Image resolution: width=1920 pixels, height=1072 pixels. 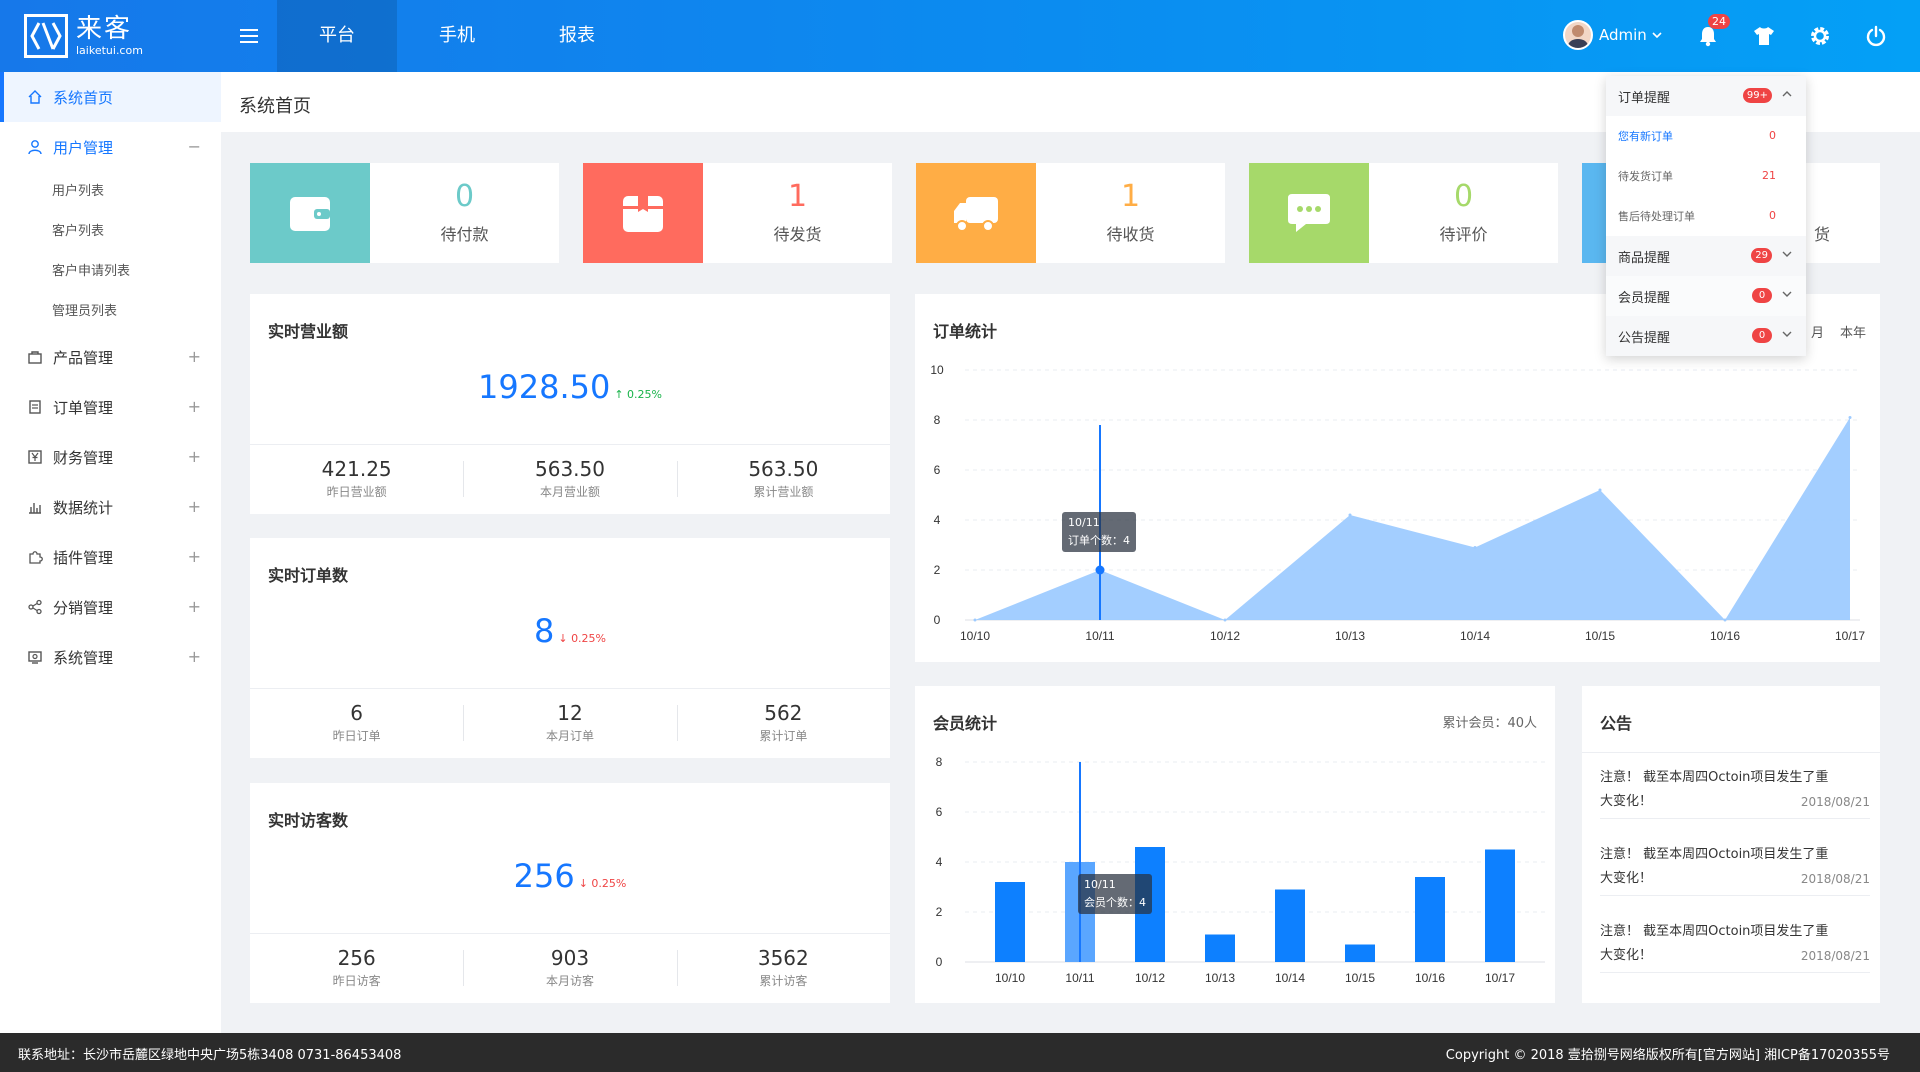 I want to click on submenu-admin-list: 管理员列表, so click(x=110, y=312).